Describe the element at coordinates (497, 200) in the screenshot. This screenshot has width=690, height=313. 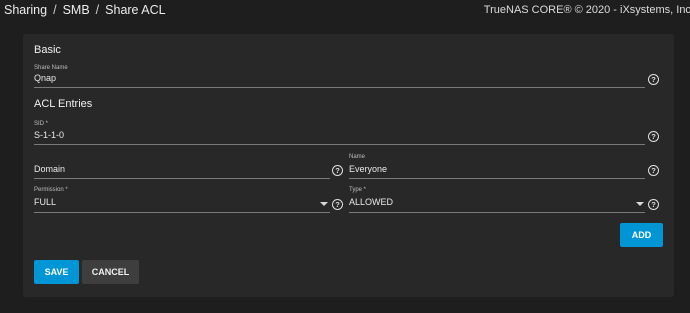
I see `type-select: Type * ALLOWED` at that location.